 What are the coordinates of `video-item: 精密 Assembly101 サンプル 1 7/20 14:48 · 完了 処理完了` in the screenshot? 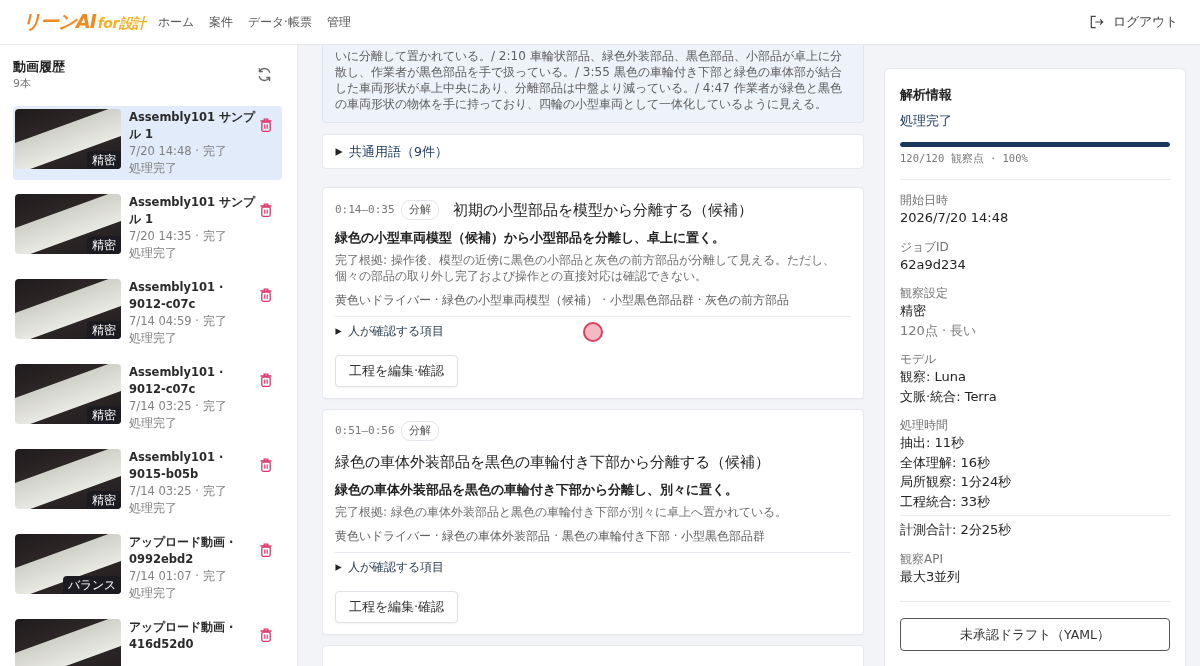 It's located at (147, 143).